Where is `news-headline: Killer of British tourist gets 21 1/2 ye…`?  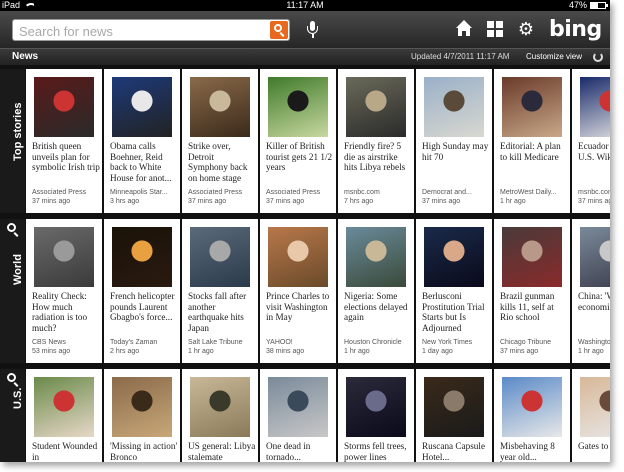 news-headline: Killer of British tourist gets 21 1/2 ye… is located at coordinates (300, 157).